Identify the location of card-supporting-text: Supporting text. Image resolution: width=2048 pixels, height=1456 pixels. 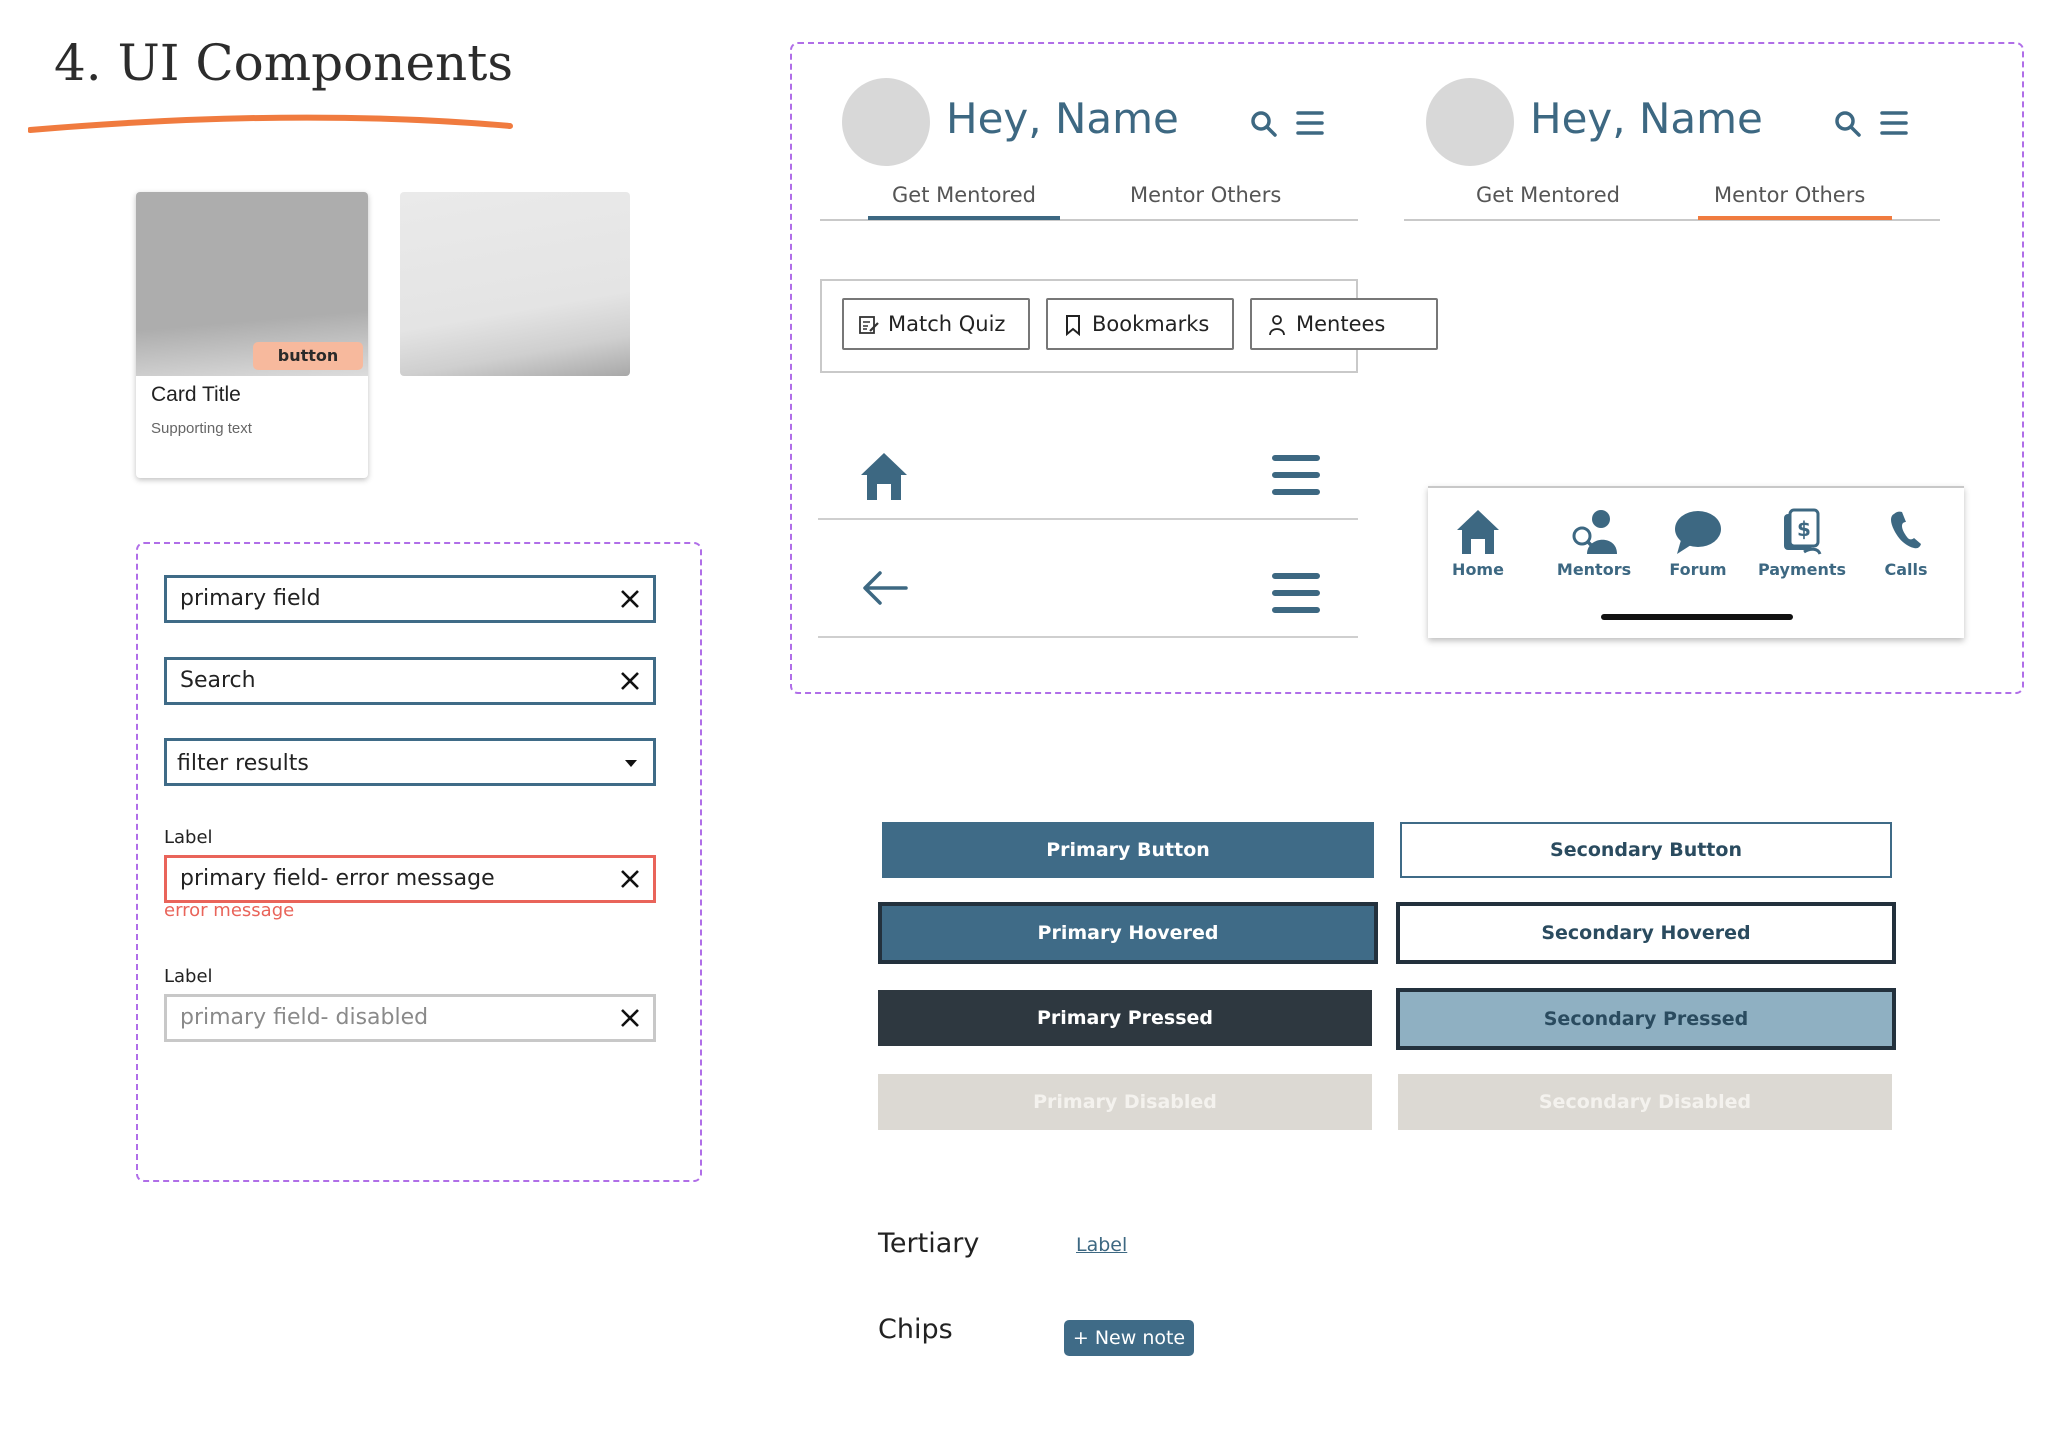
(201, 428).